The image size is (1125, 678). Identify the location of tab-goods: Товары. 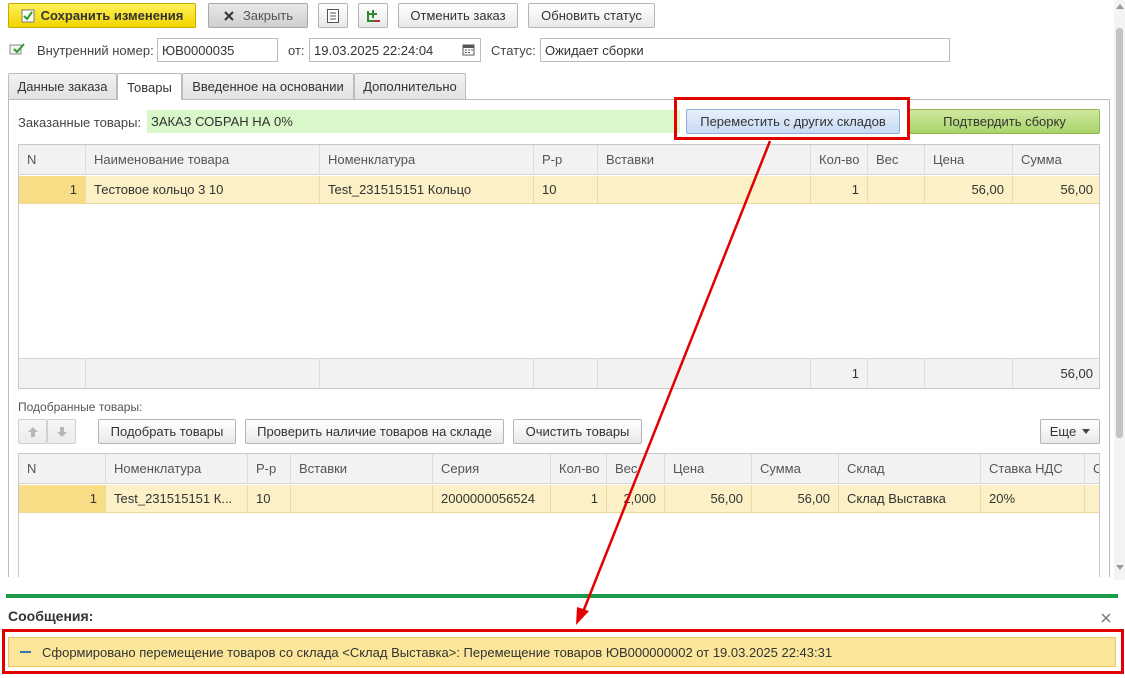
(149, 86).